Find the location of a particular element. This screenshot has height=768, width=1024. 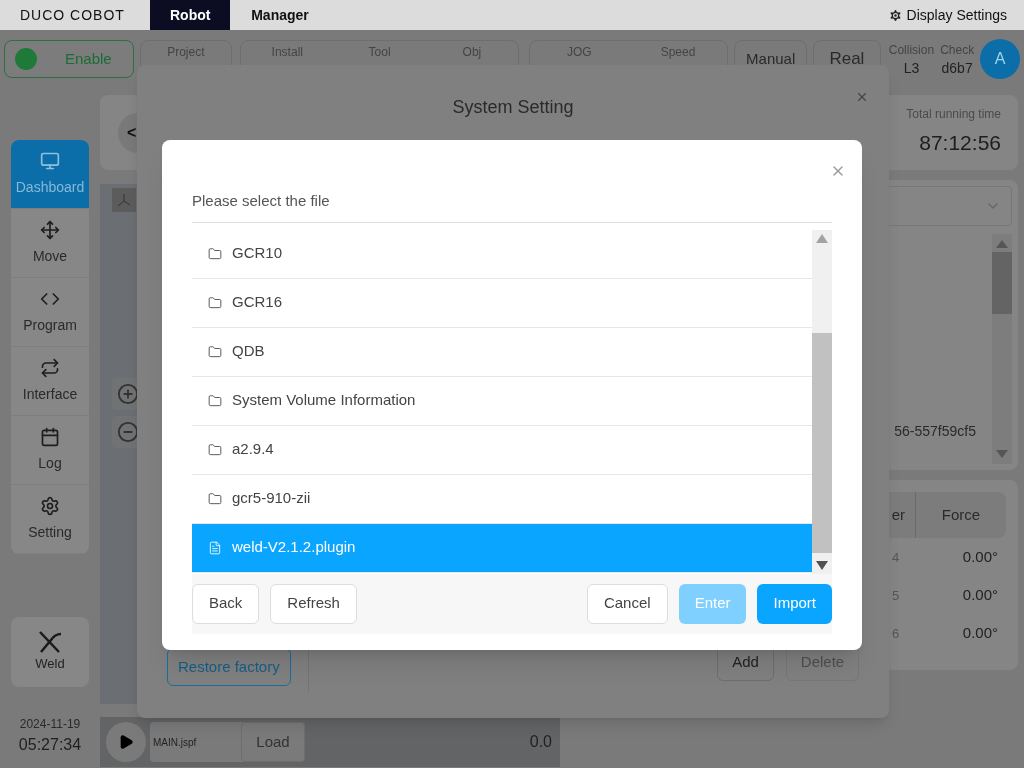

list-item-text: 56-557f59cf5 is located at coordinates (935, 431).